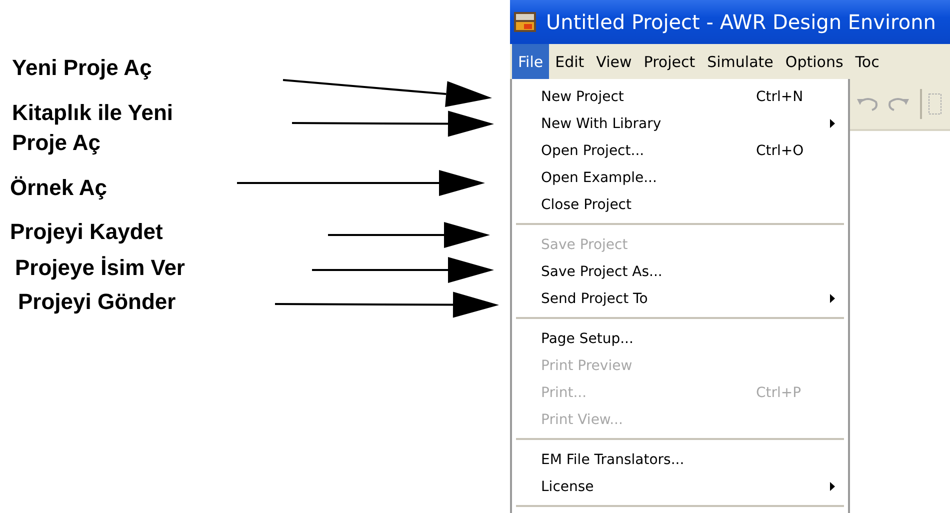  What do you see at coordinates (82, 68) in the screenshot?
I see `annotation-label: Yeni Proje Aç` at bounding box center [82, 68].